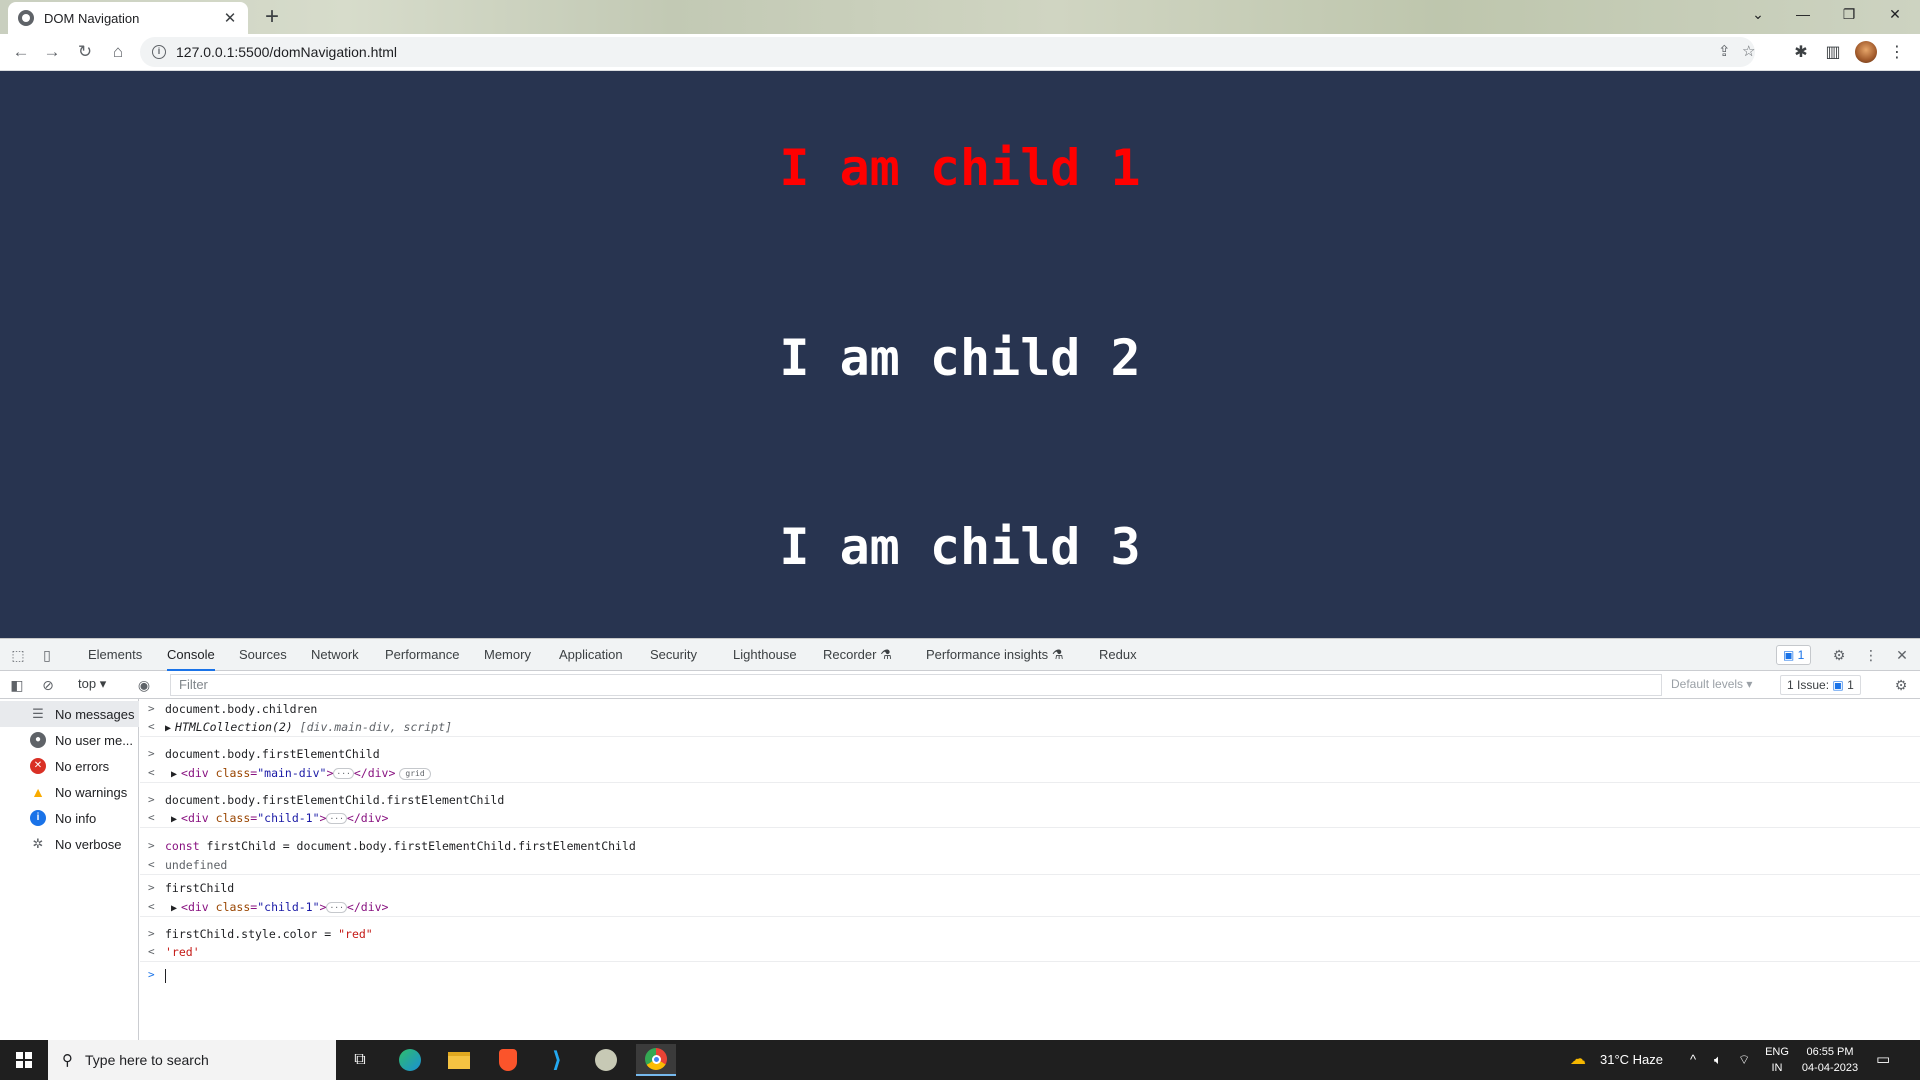  What do you see at coordinates (591, 655) in the screenshot?
I see `tab-application: Application` at bounding box center [591, 655].